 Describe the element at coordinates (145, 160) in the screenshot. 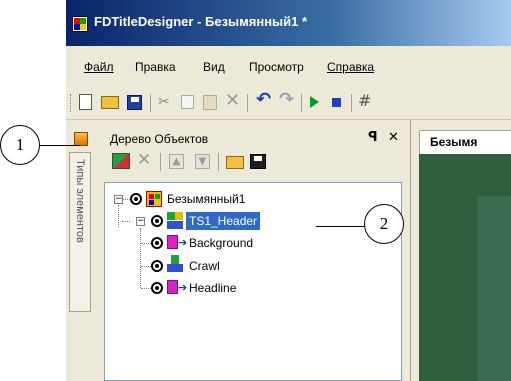

I see `remove-element-icon: ✕` at that location.